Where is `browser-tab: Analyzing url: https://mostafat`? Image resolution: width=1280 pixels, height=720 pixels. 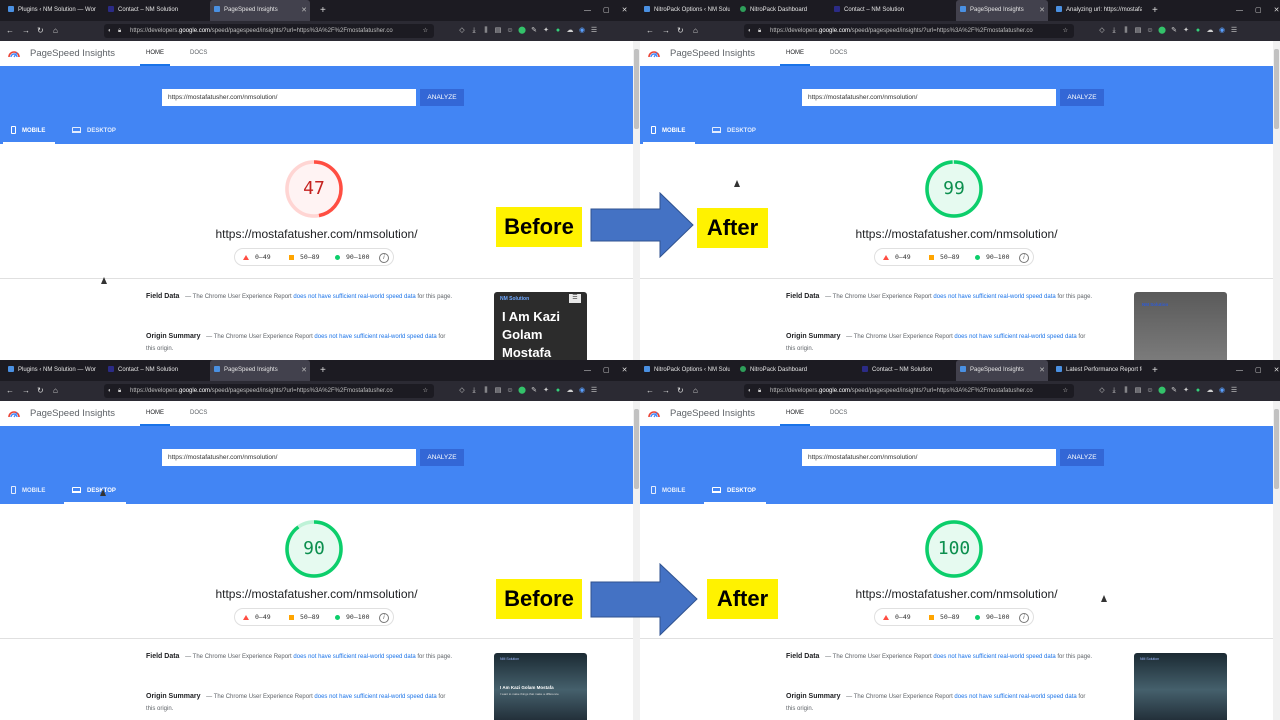
browser-tab: Analyzing url: https://mostafat is located at coordinates (1097, 10).